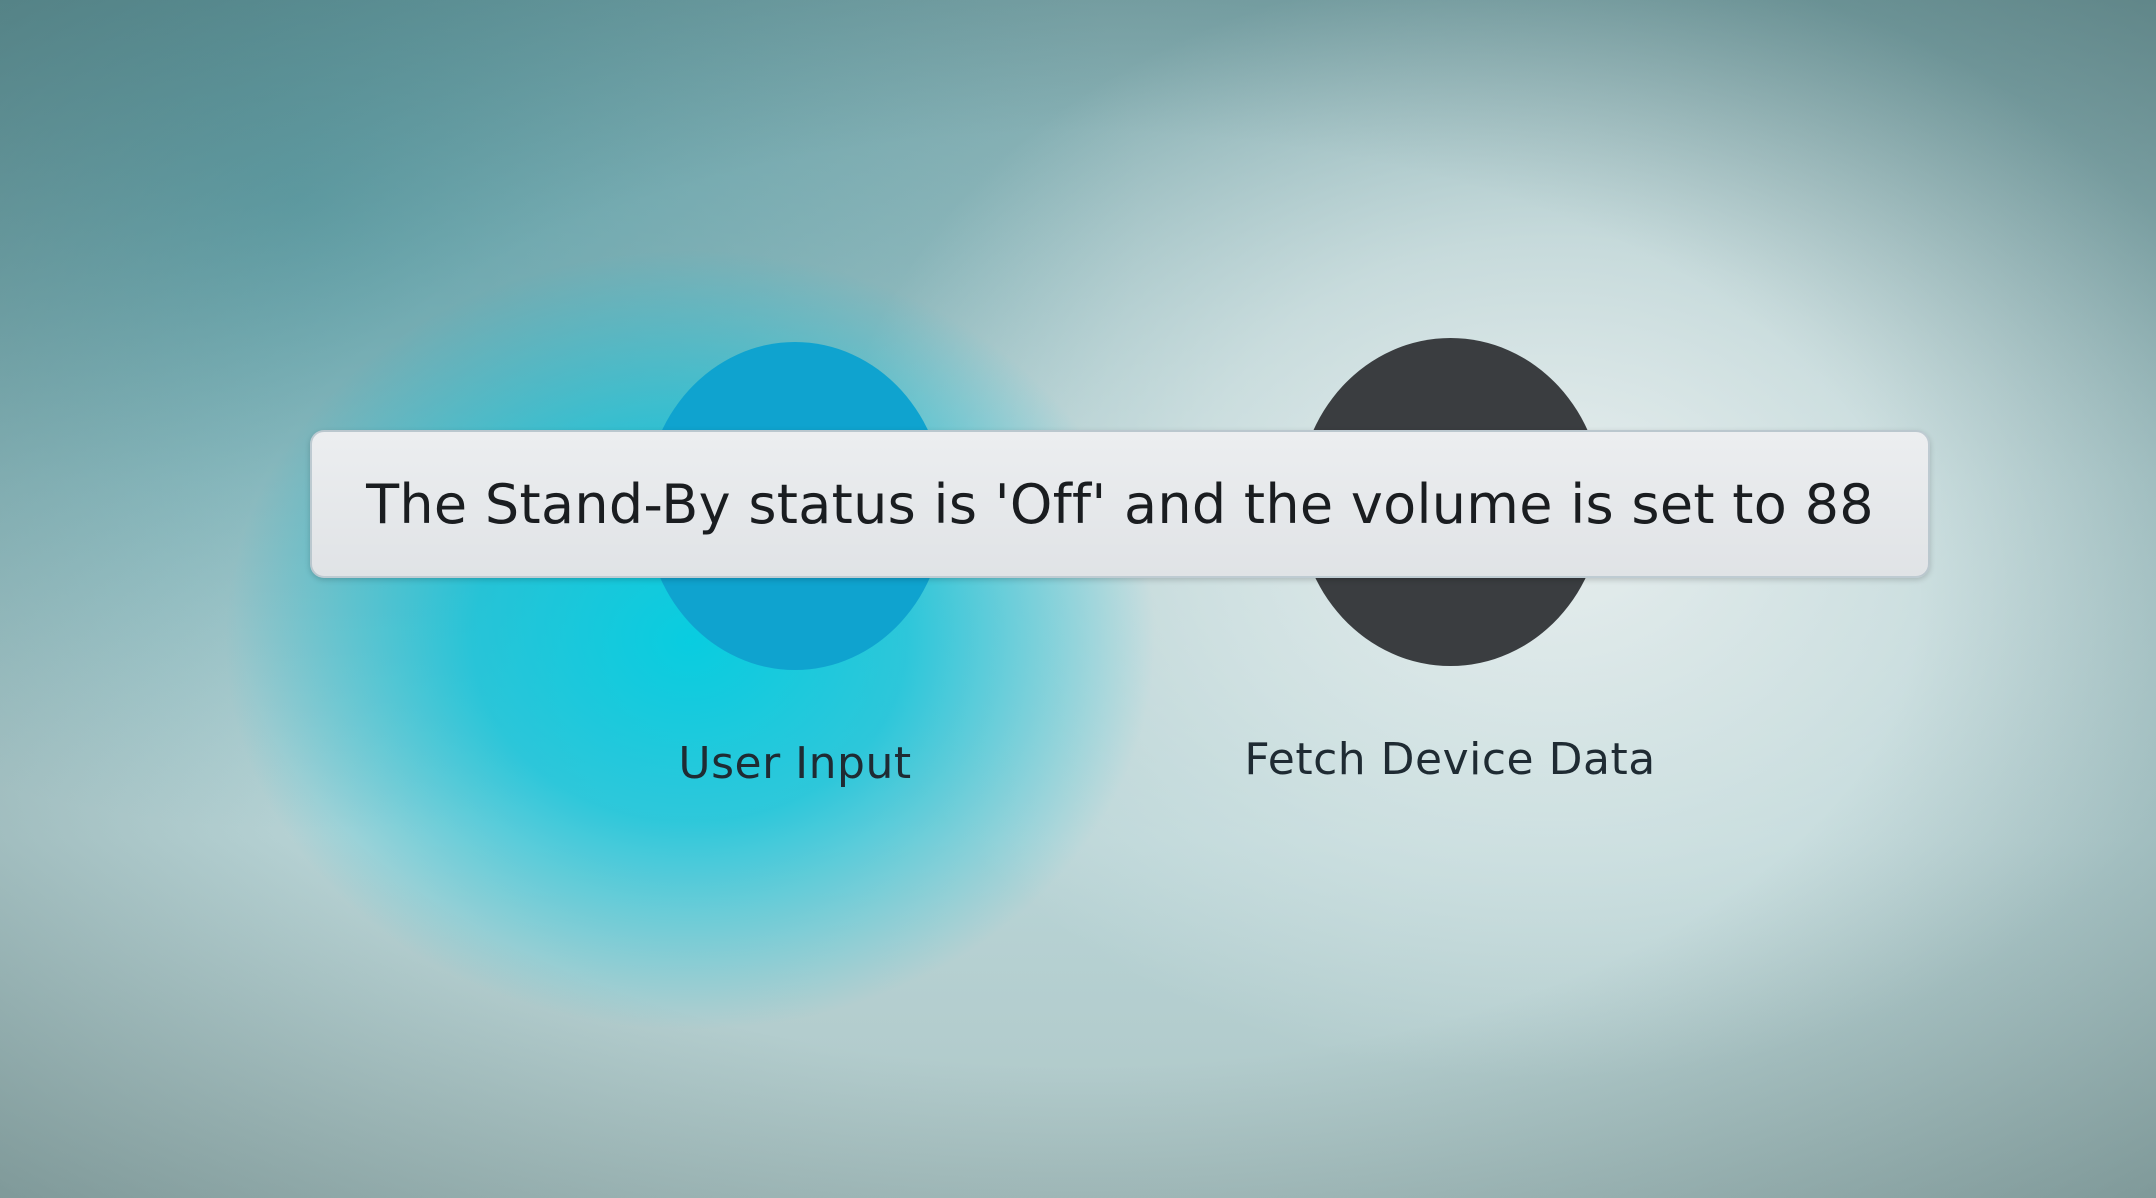  What do you see at coordinates (1450, 759) in the screenshot?
I see `fetch-device-data-label: Fetch Device Data` at bounding box center [1450, 759].